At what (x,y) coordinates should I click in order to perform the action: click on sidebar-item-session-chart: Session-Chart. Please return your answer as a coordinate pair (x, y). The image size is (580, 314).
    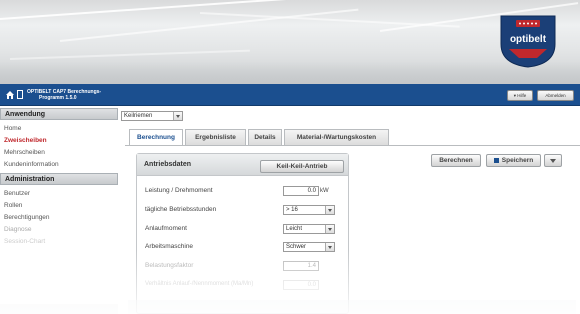
    Looking at the image, I should click on (59, 242).